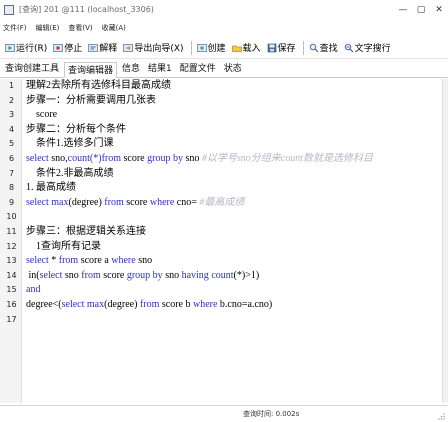 Image resolution: width=448 pixels, height=422 pixels. I want to click on tab-info: 信息, so click(131, 69).